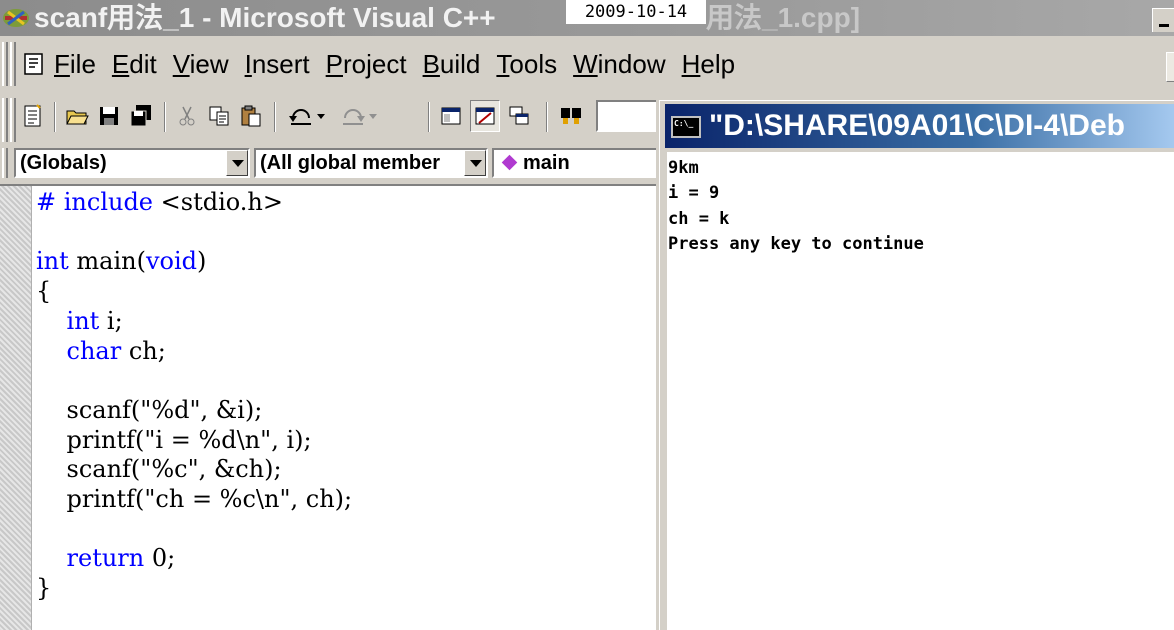  I want to click on code-keyword: int, so click(52, 261).